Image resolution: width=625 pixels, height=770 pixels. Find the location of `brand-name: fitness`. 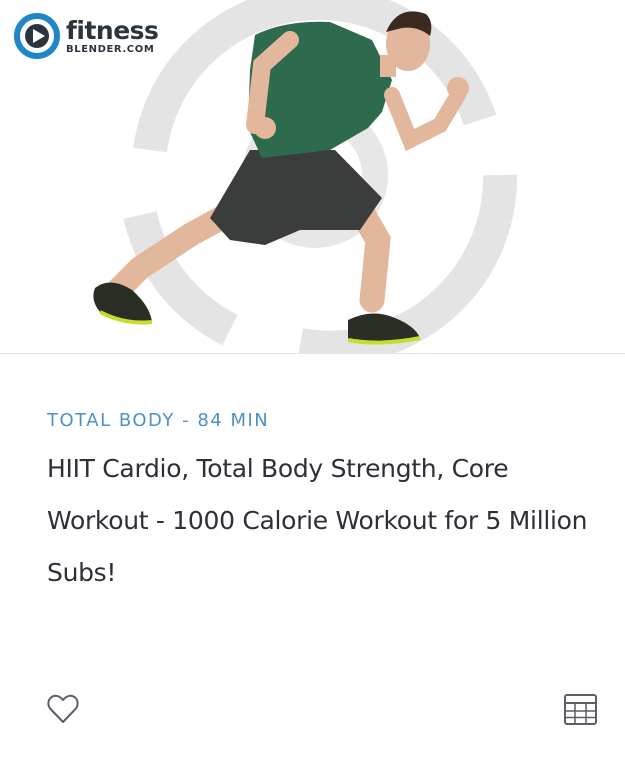

brand-name: fitness is located at coordinates (112, 30).